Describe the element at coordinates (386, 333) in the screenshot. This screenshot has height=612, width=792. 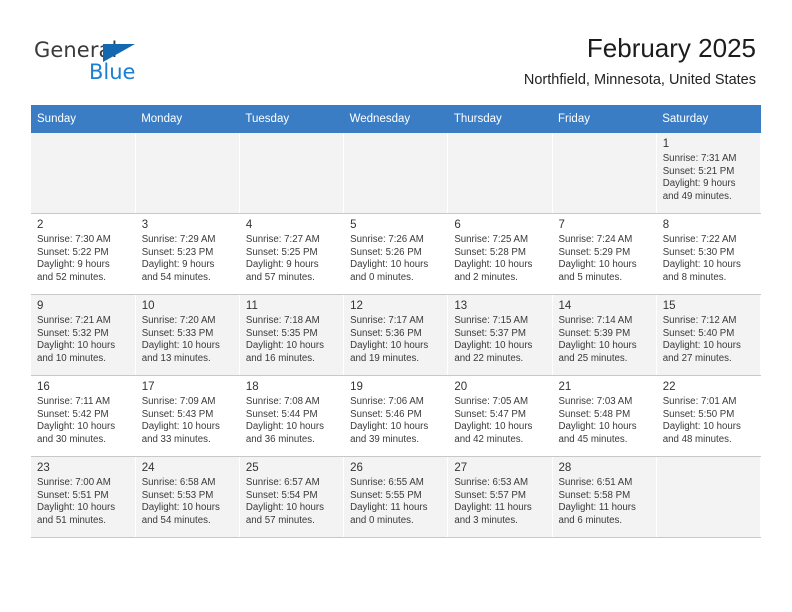
I see `day-sunset-text: Sunset: 5:36 PM` at that location.